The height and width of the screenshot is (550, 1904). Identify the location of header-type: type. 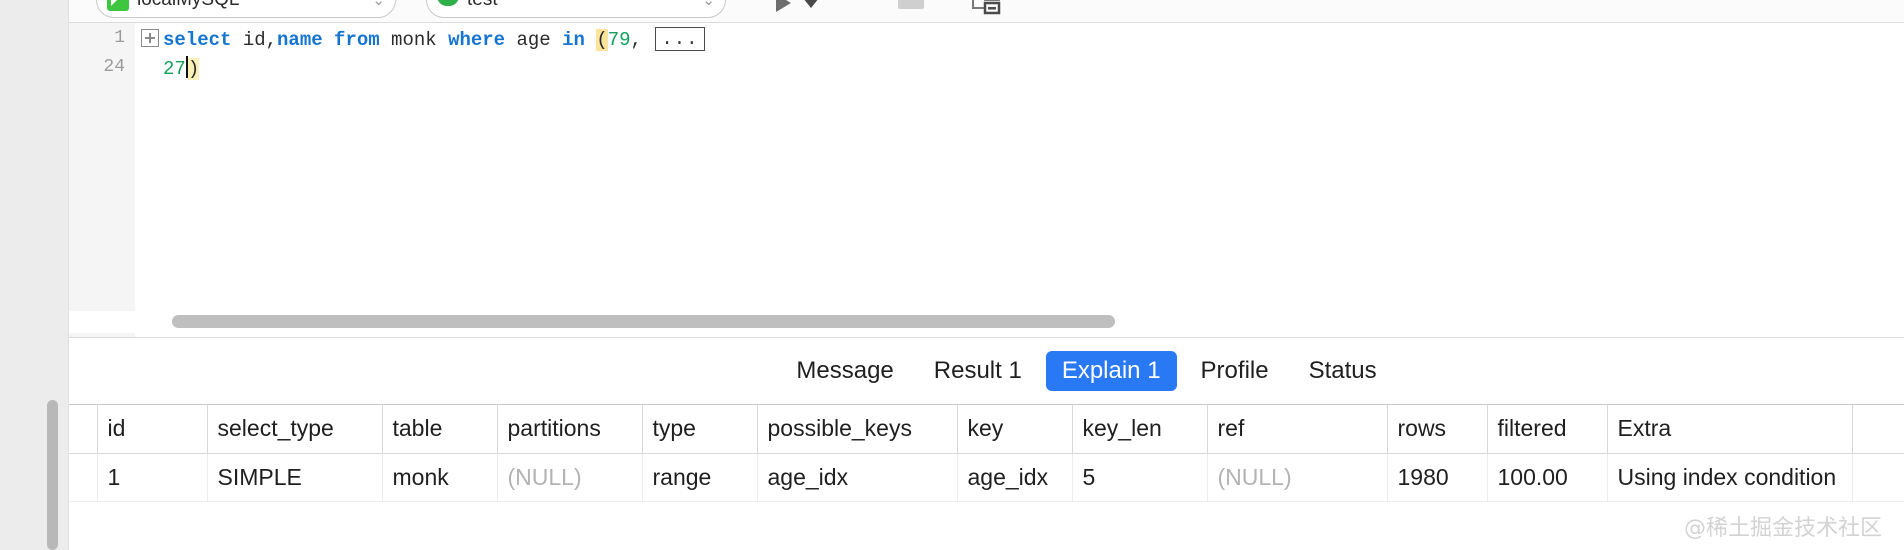
(700, 429).